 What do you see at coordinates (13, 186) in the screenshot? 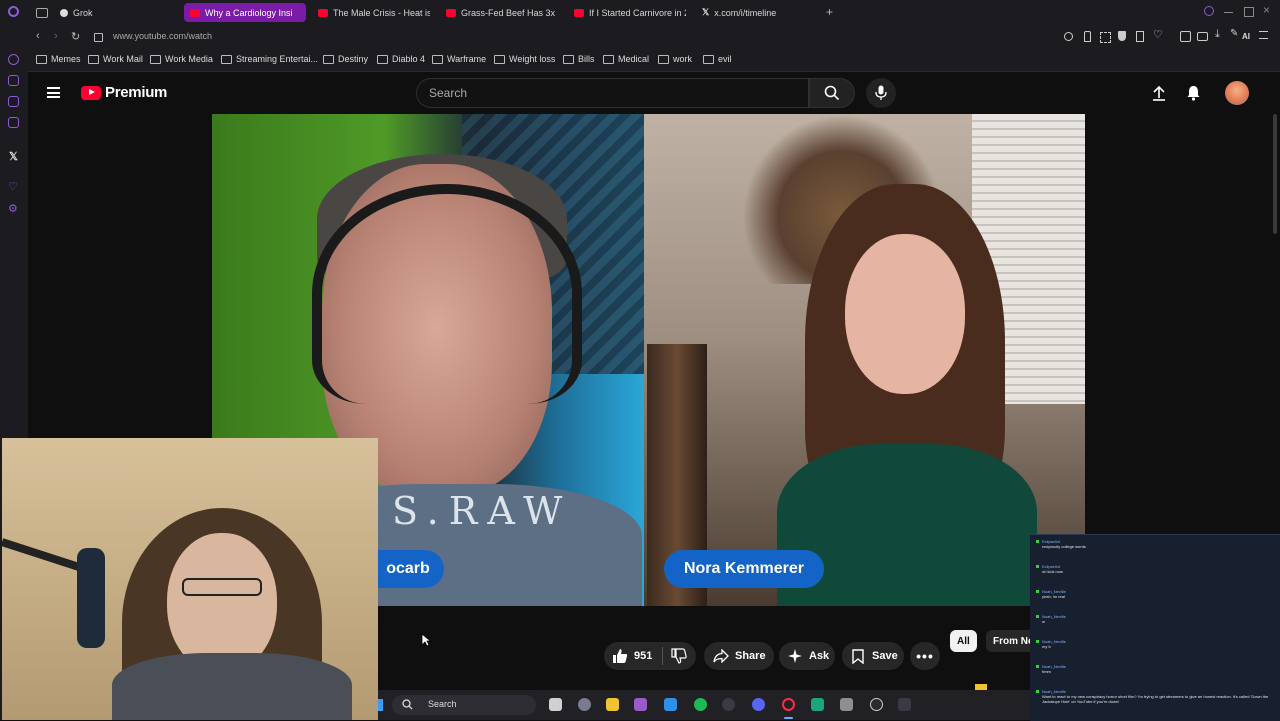
I see `favorites-heart-icon: ♡` at bounding box center [13, 186].